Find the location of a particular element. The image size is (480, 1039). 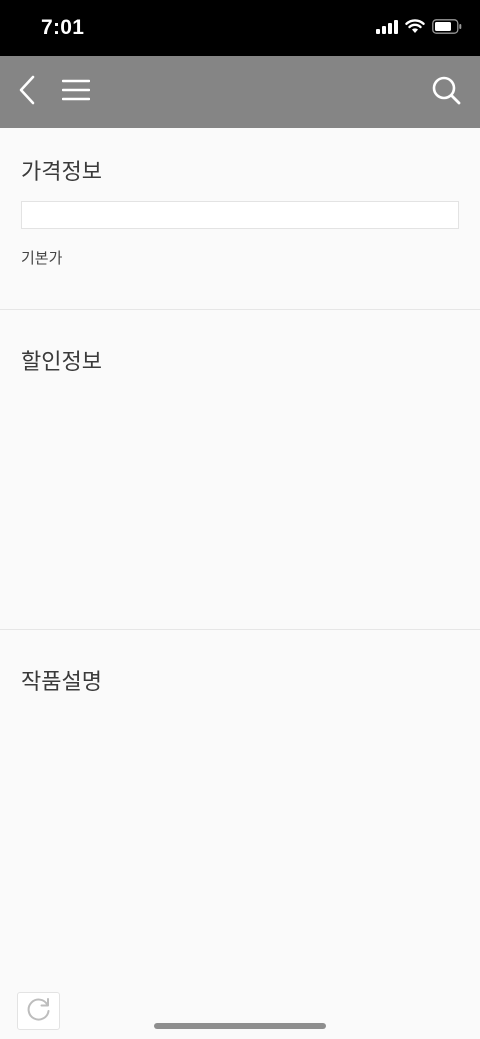

status-time: 7:01 is located at coordinates (63, 27).